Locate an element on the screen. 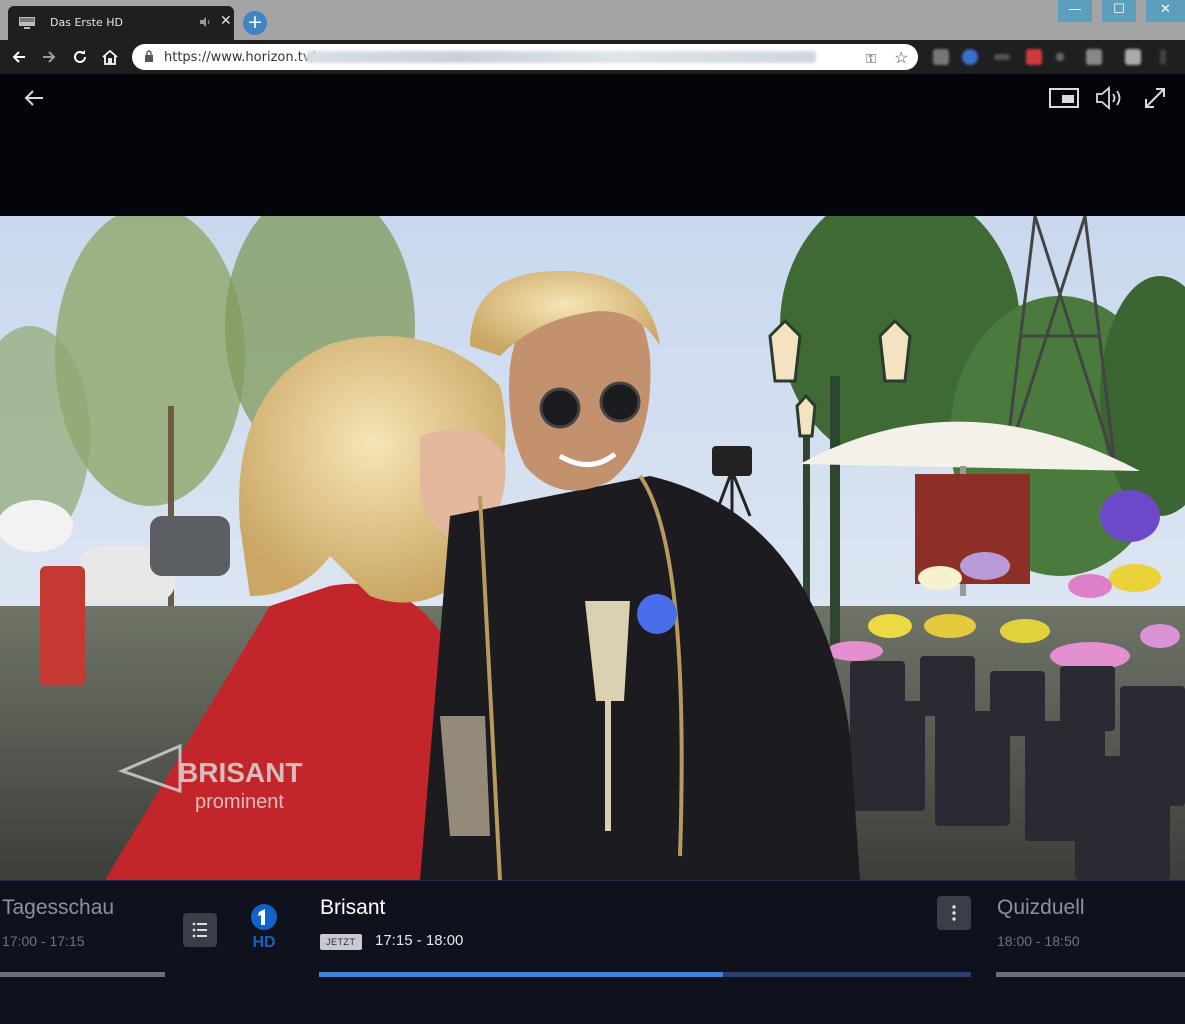  das-erste-logo-icon: HD is located at coordinates (264, 927).